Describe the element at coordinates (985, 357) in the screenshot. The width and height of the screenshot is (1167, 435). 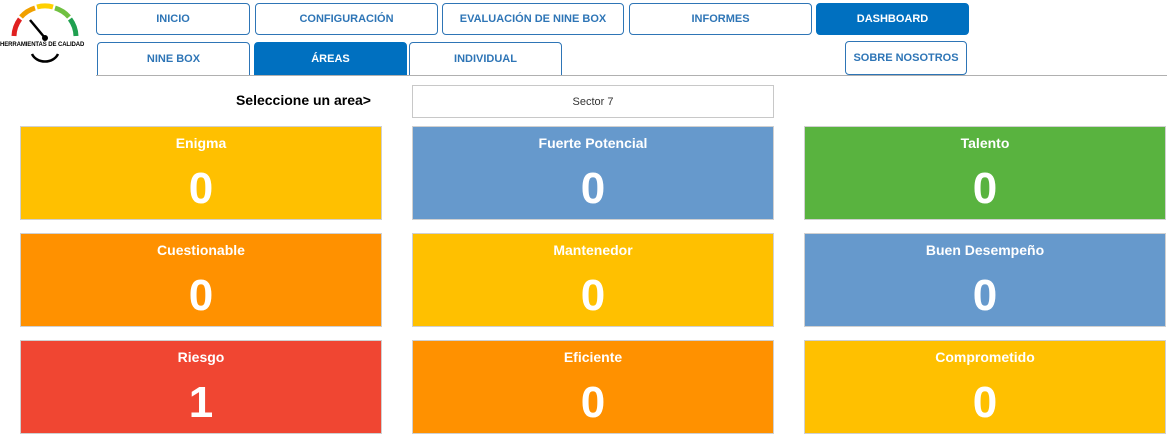
I see `card-title: Comprometido` at that location.